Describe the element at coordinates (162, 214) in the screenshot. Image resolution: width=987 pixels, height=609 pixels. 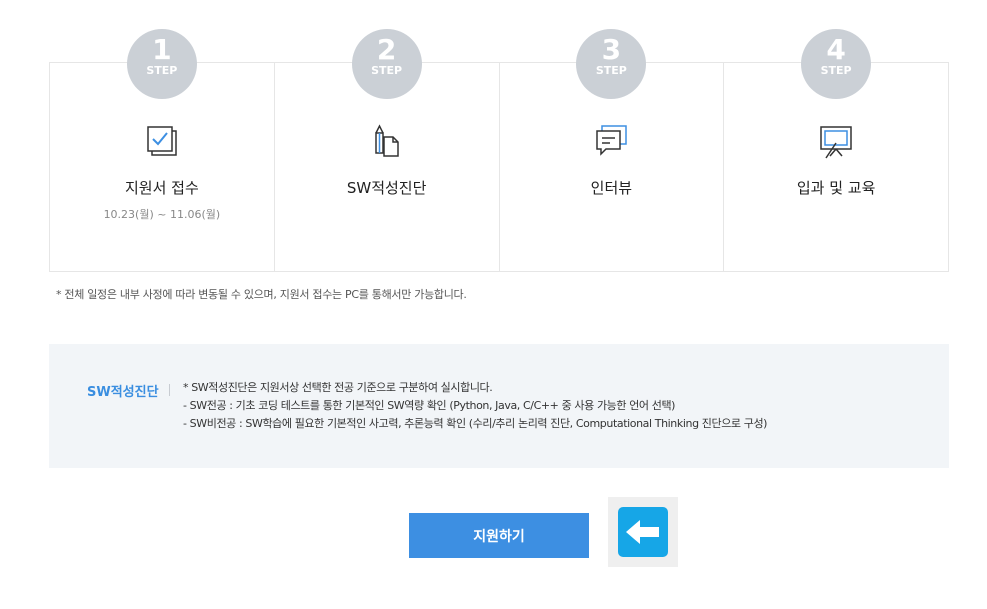
I see `step-date: 10.23(월) ~ 11.06(월)` at that location.